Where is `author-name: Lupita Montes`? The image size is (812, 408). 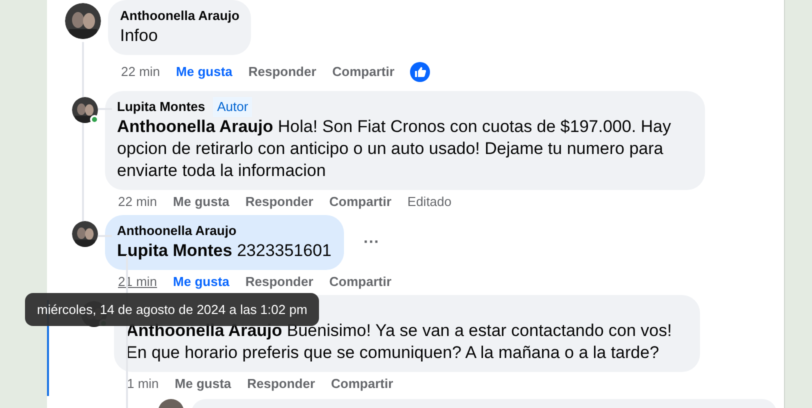
author-name: Lupita Montes is located at coordinates (161, 107).